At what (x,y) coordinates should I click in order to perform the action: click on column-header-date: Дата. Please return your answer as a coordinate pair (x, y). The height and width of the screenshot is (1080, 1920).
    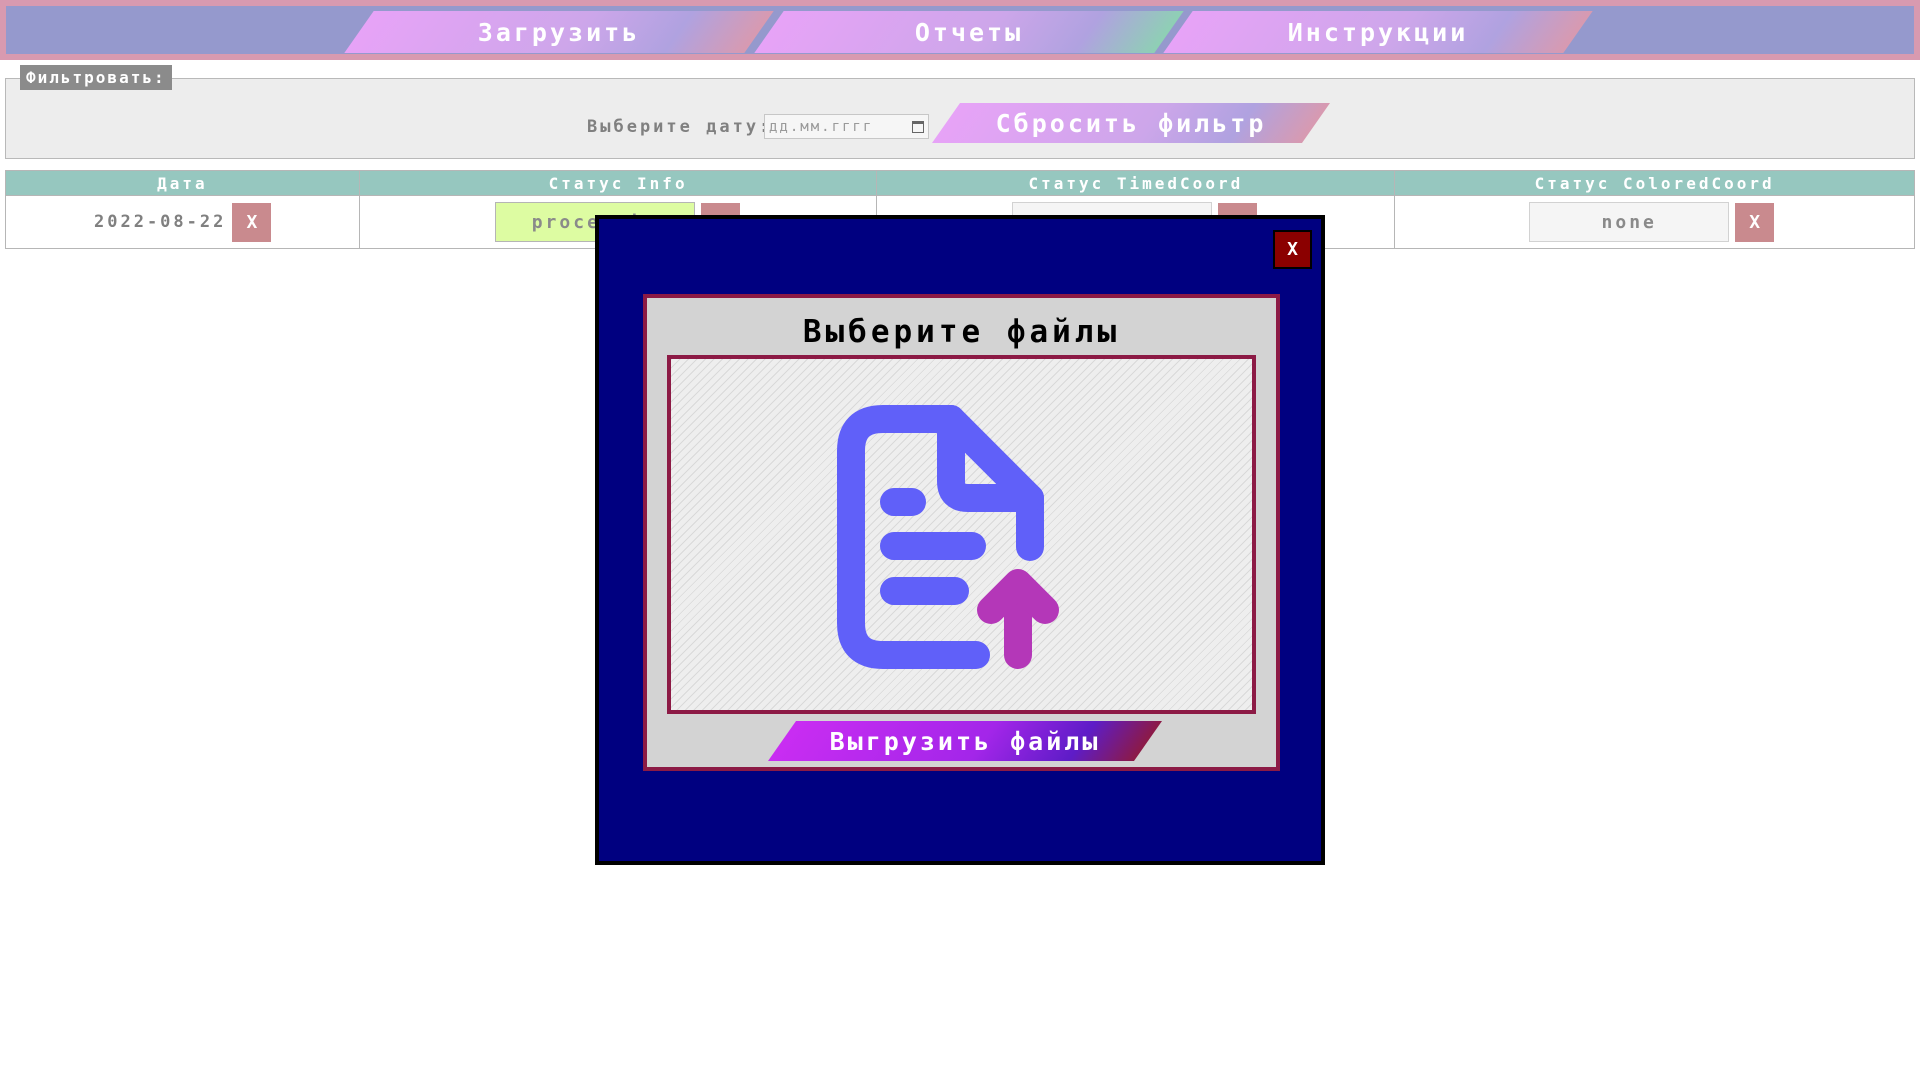
    Looking at the image, I should click on (182, 183).